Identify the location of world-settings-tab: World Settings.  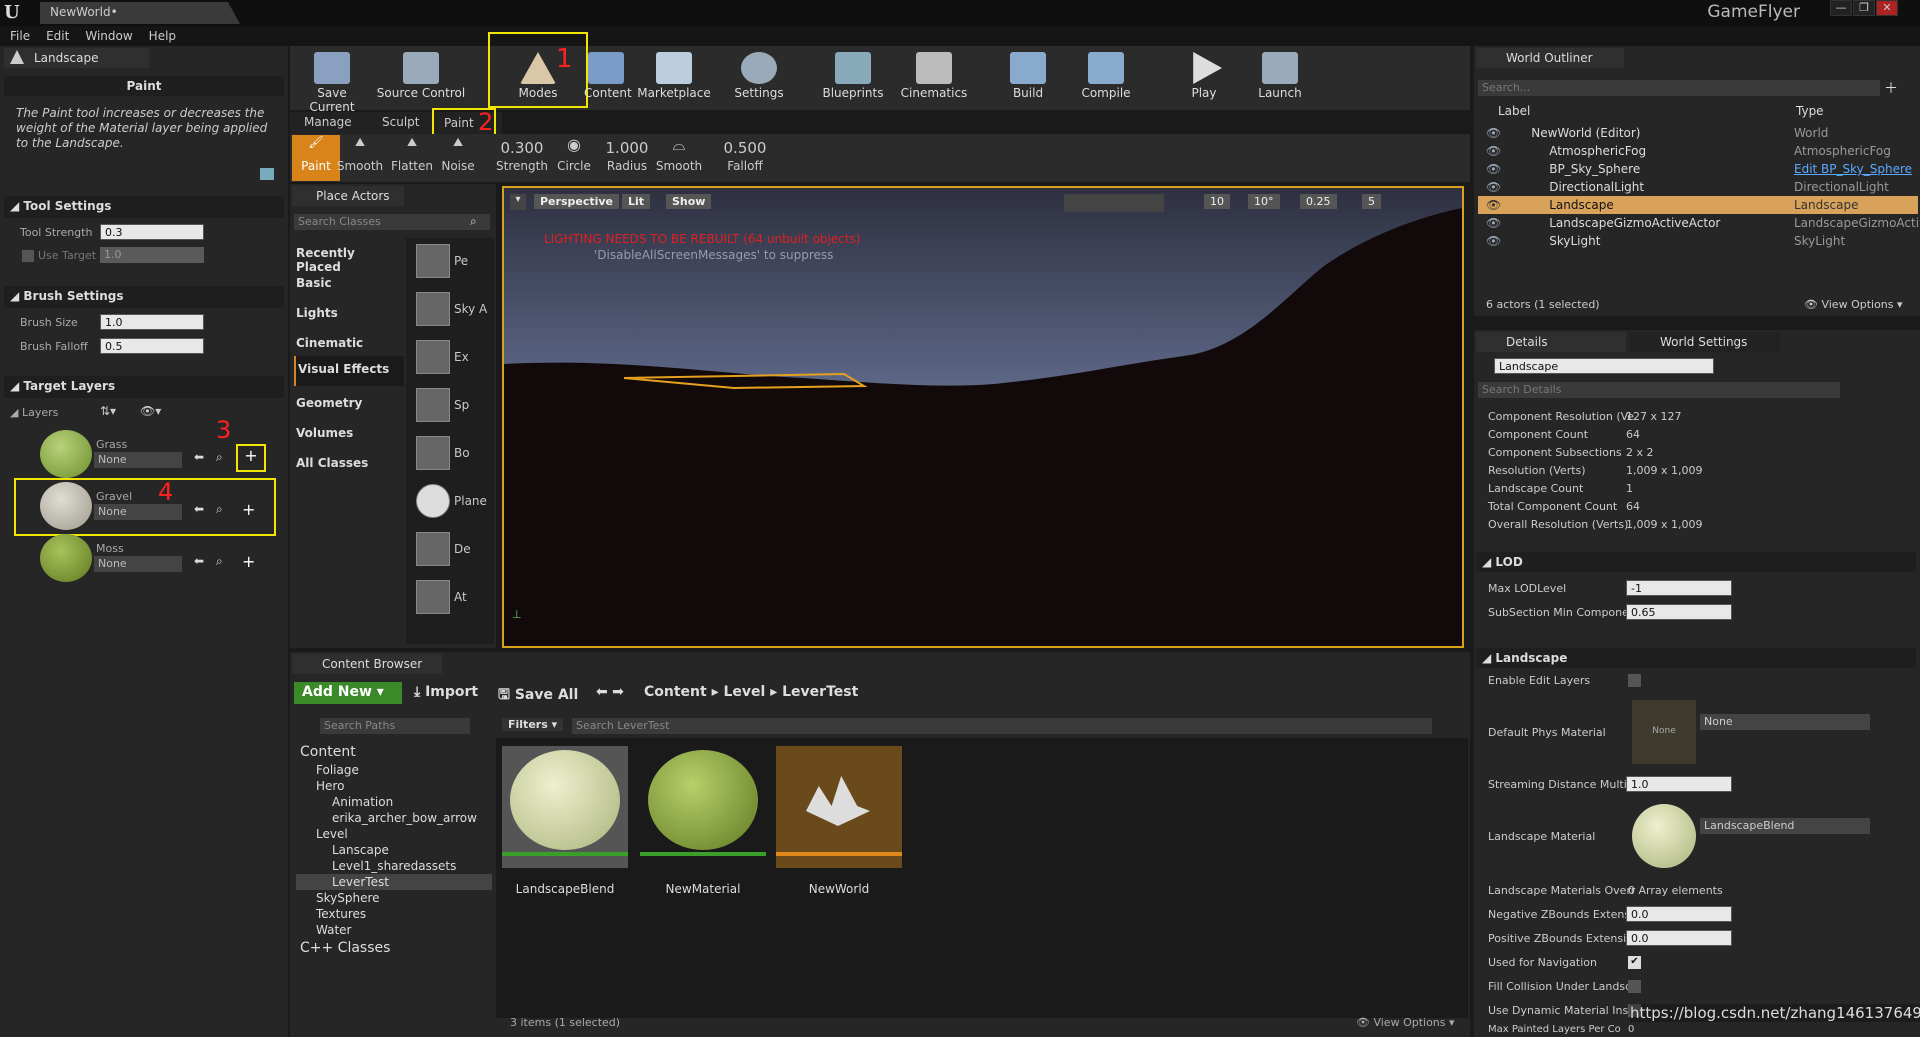
(1705, 342).